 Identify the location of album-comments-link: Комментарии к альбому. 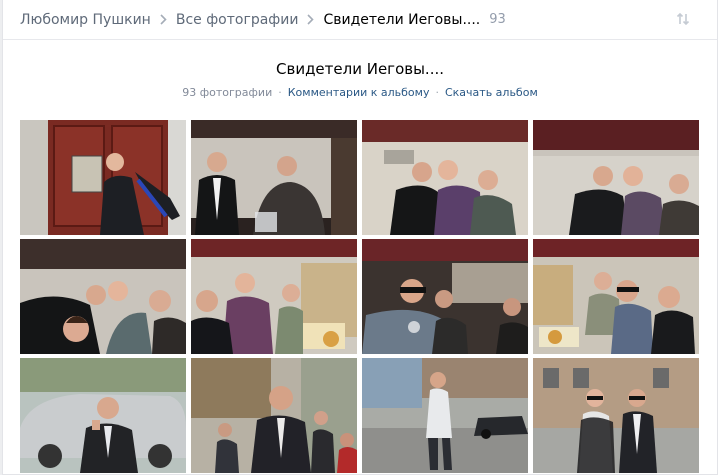
(359, 92).